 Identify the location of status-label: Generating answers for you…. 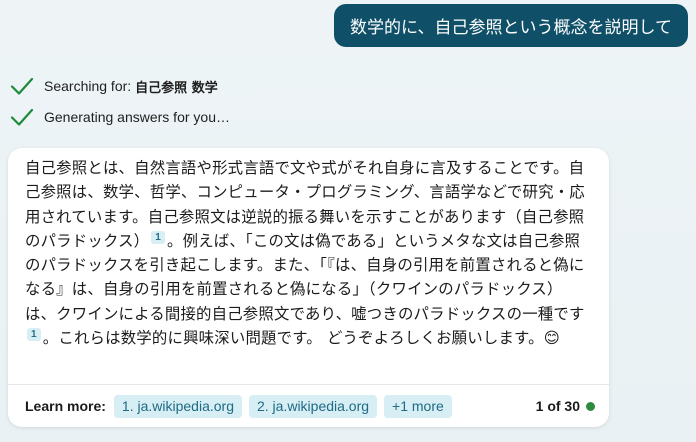
(137, 117).